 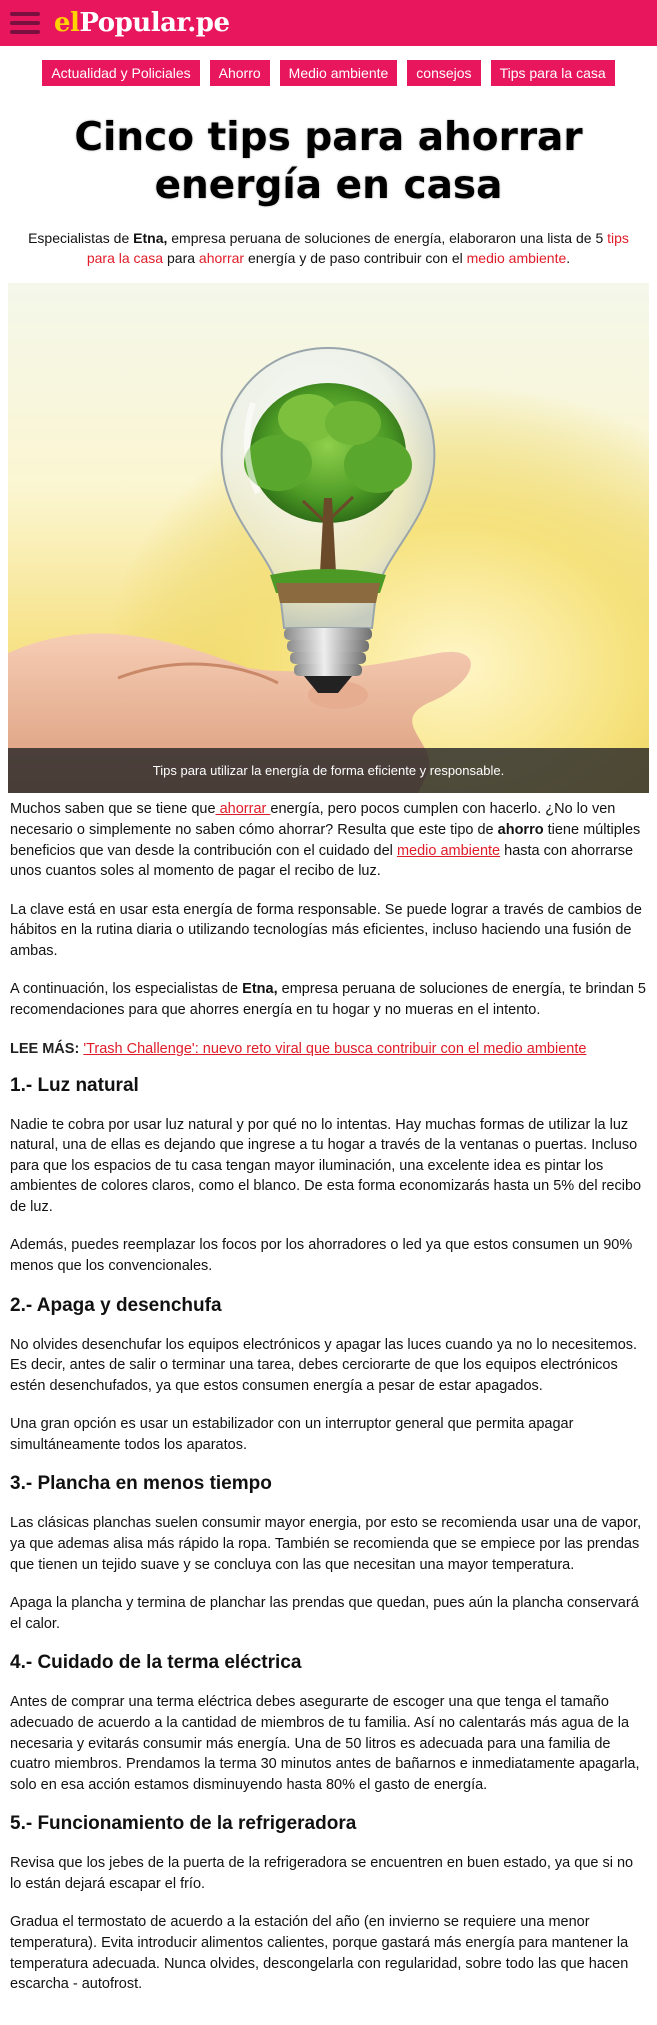 I want to click on link-medio-ambiente-body: medio ambiente, so click(x=448, y=851).